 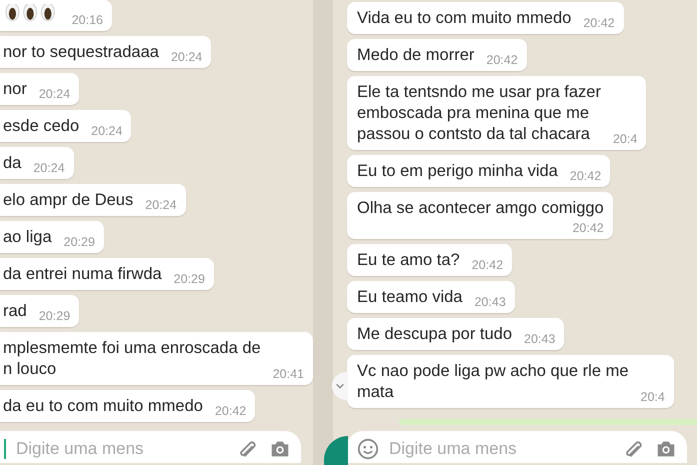 I want to click on message-text: ao liga, so click(x=27, y=237).